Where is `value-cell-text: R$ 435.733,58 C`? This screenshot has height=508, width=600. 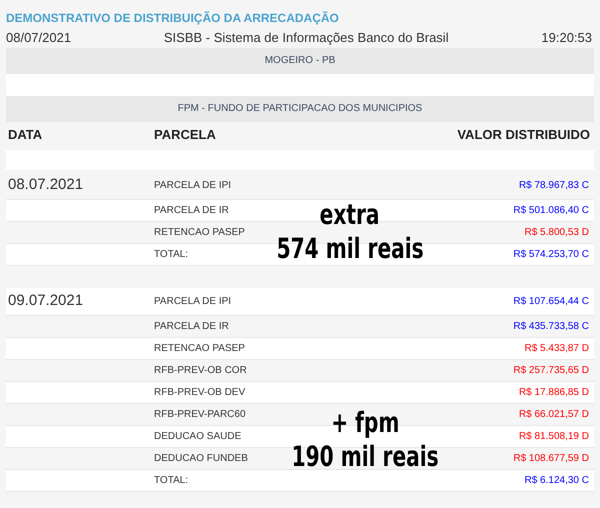
value-cell-text: R$ 435.733,58 C is located at coordinates (551, 326).